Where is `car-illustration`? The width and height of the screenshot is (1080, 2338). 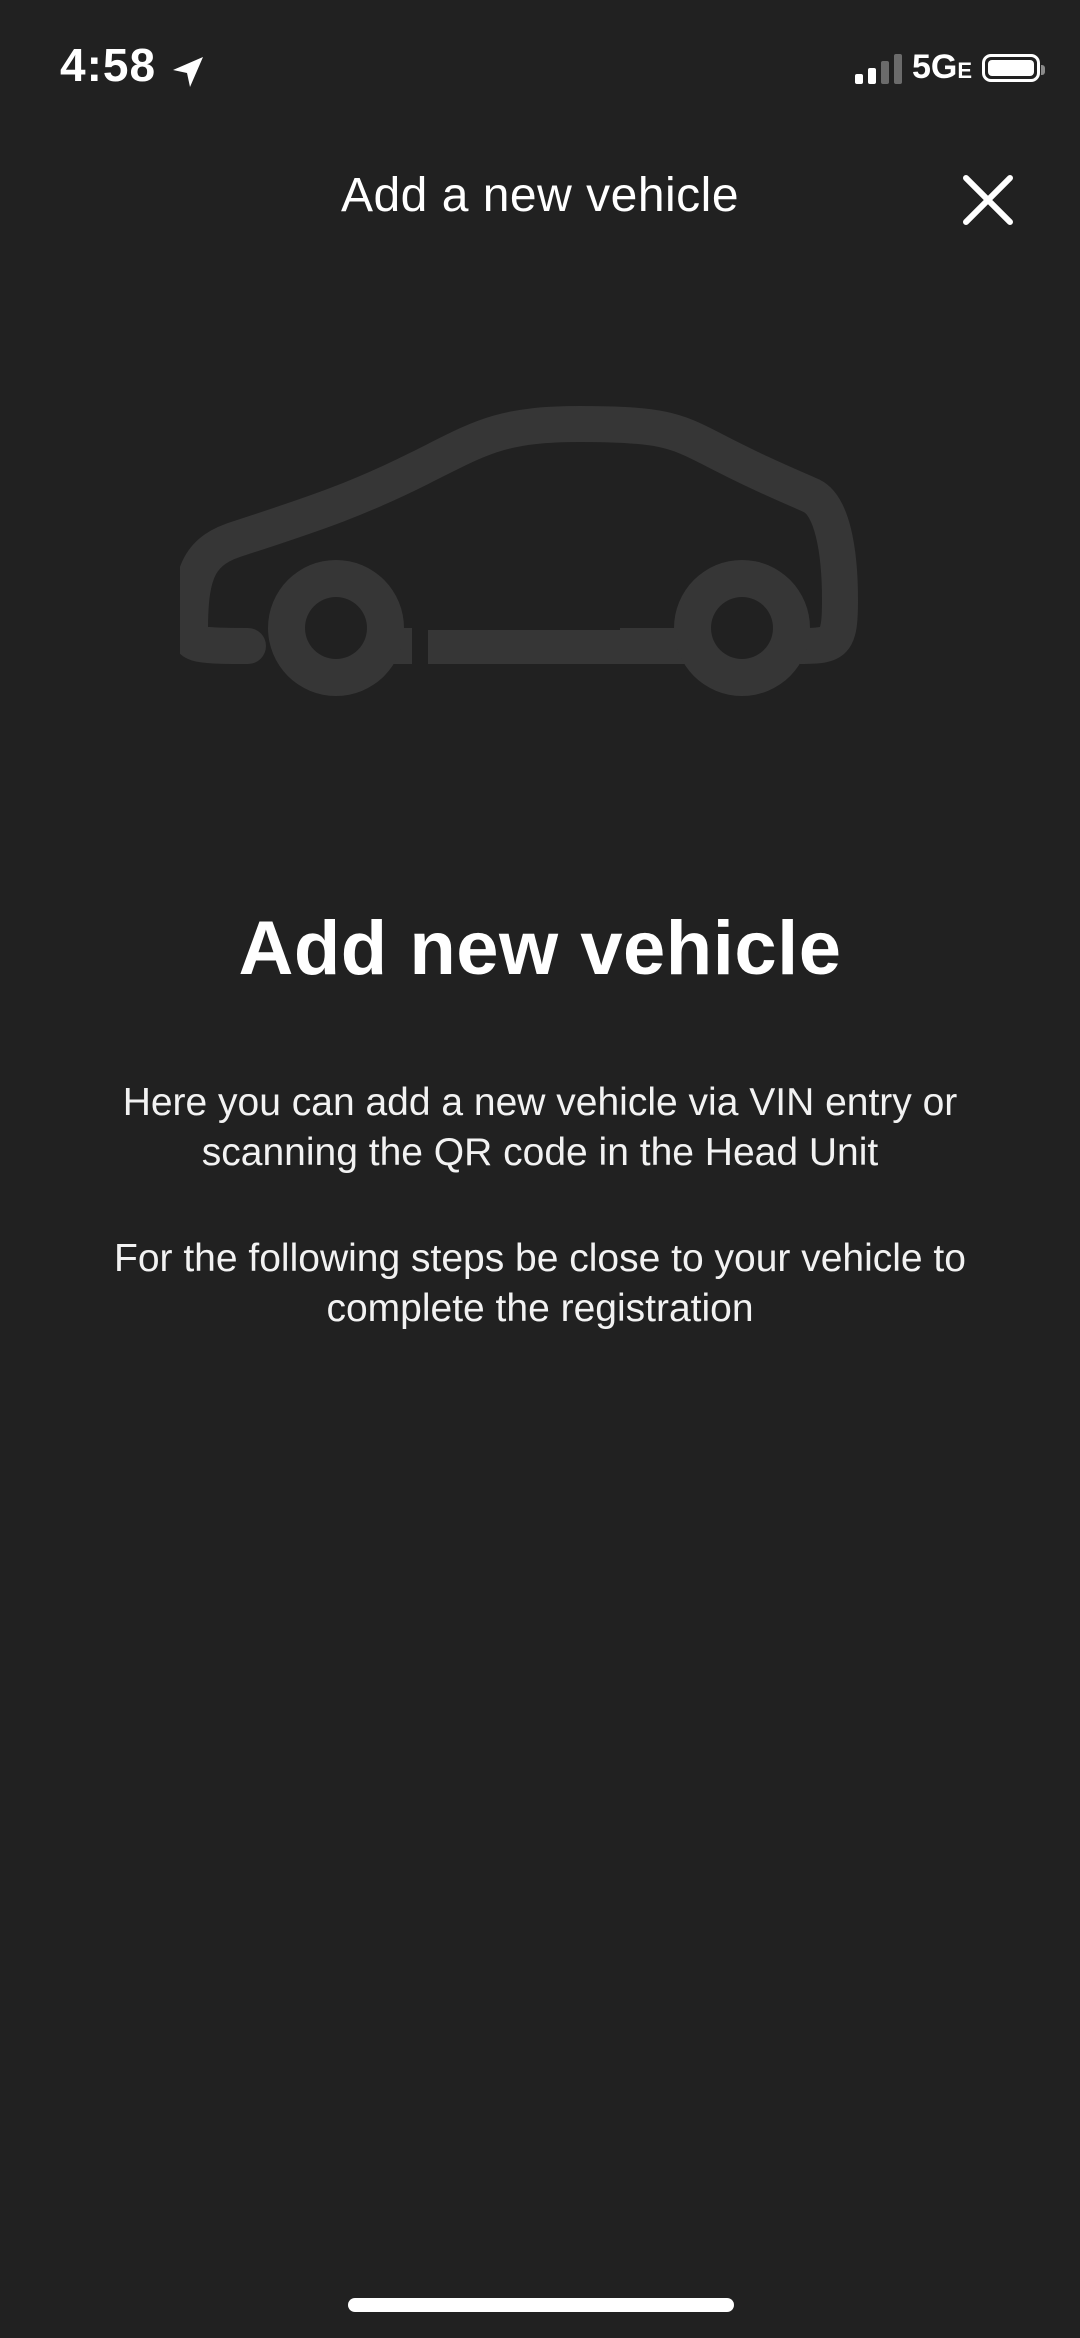 car-illustration is located at coordinates (536, 560).